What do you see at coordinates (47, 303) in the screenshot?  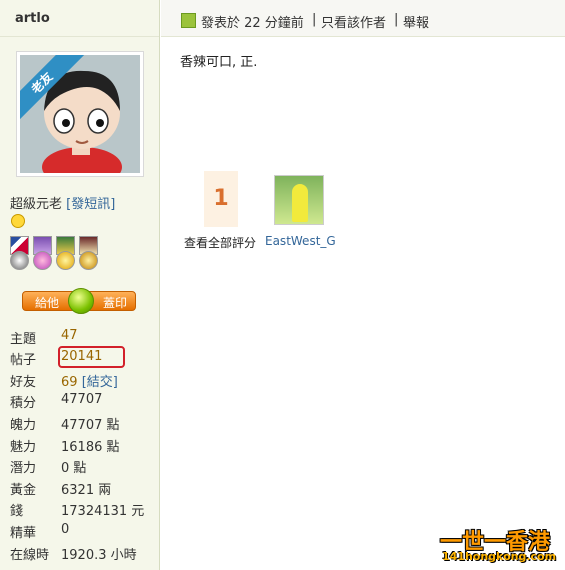 I see `give-button-left-label: 給他` at bounding box center [47, 303].